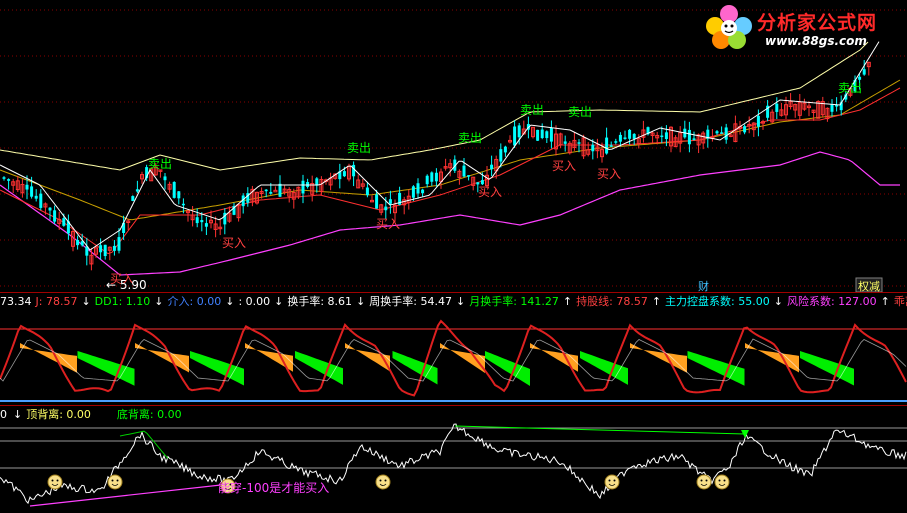  What do you see at coordinates (58, 414) in the screenshot?
I see `indicator-value: 顶背离: 0.00` at bounding box center [58, 414].